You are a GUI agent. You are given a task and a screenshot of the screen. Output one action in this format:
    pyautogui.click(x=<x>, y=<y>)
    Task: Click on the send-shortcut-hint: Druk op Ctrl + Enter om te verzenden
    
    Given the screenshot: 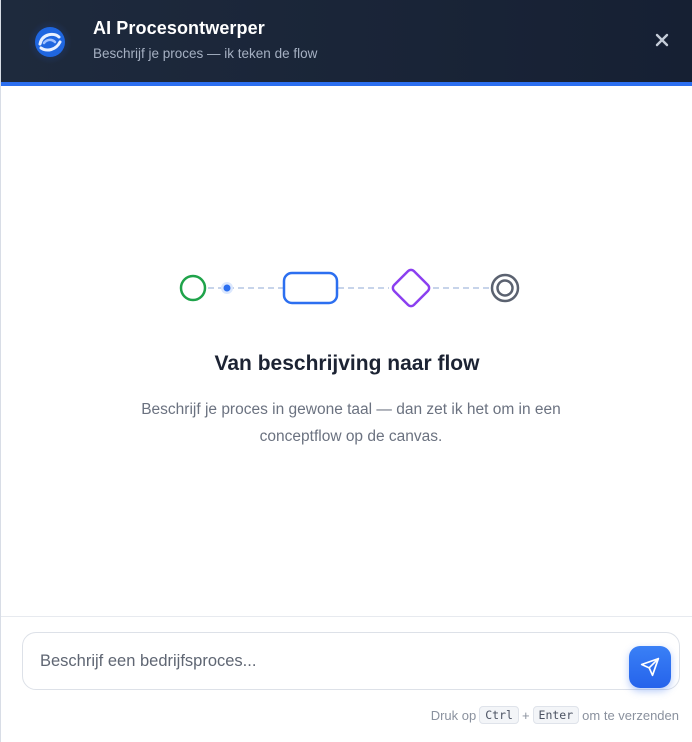 What is the action you would take?
    pyautogui.click(x=555, y=715)
    